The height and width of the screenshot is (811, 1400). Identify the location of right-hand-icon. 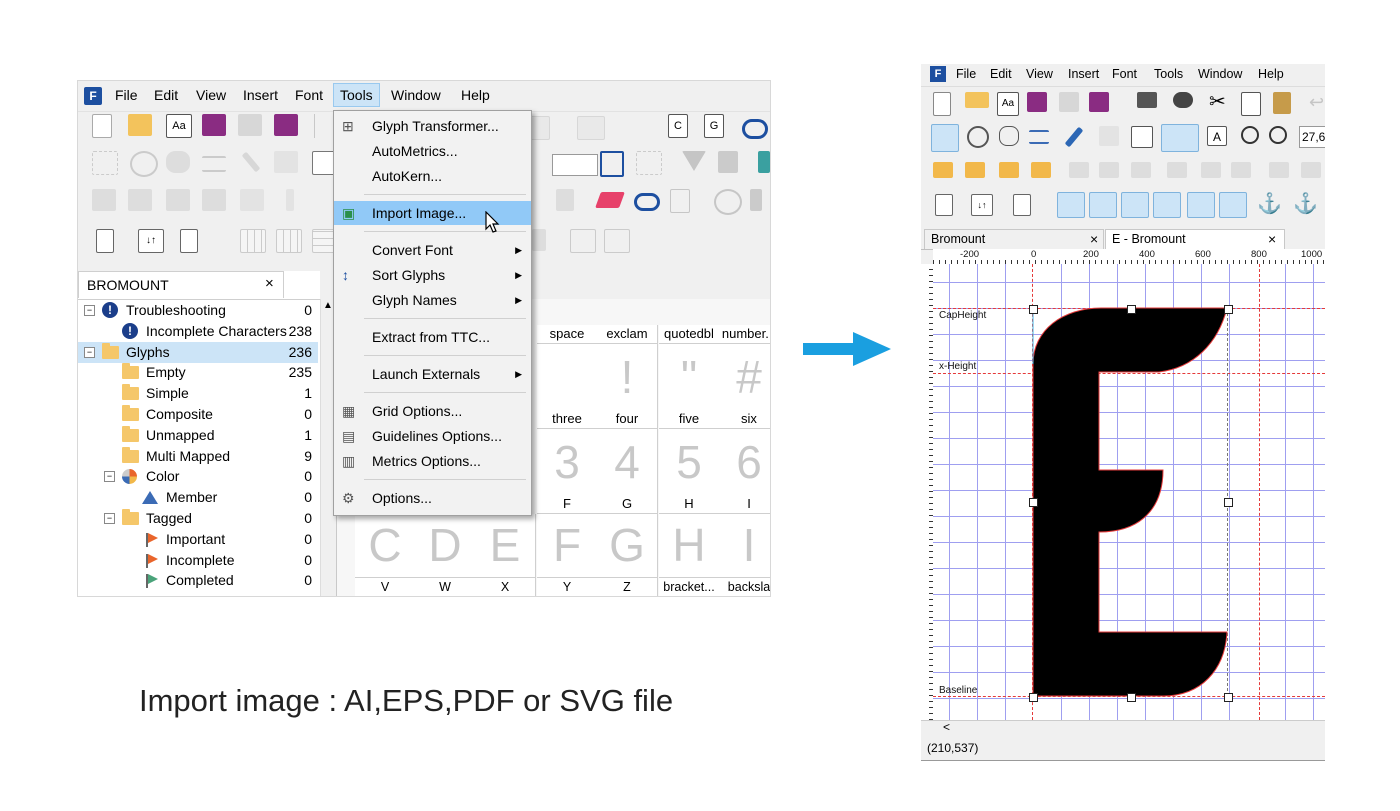
(1009, 136).